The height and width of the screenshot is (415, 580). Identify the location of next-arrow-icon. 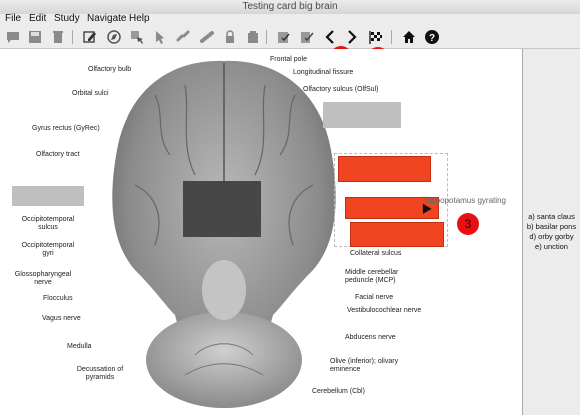
(352, 37).